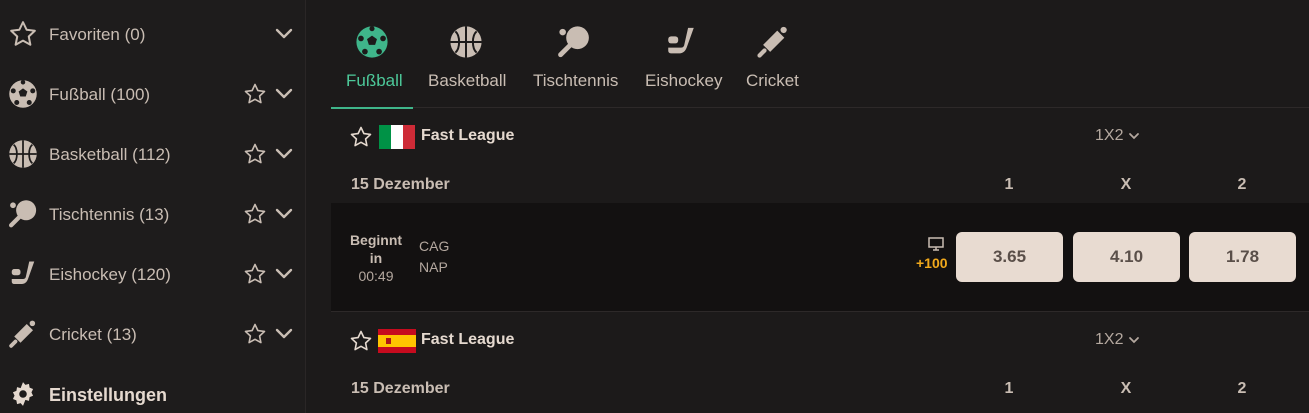 Image resolution: width=1309 pixels, height=413 pixels. Describe the element at coordinates (152, 334) in the screenshot. I see `sidebar-item-cricket: Cricket (13)` at that location.